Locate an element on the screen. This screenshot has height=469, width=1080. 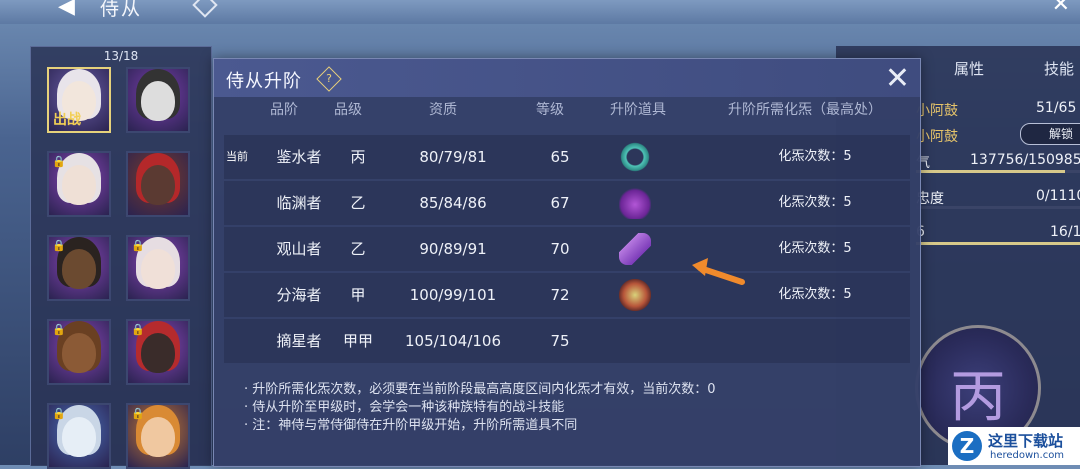
slot-bar is located at coordinates (998, 243).